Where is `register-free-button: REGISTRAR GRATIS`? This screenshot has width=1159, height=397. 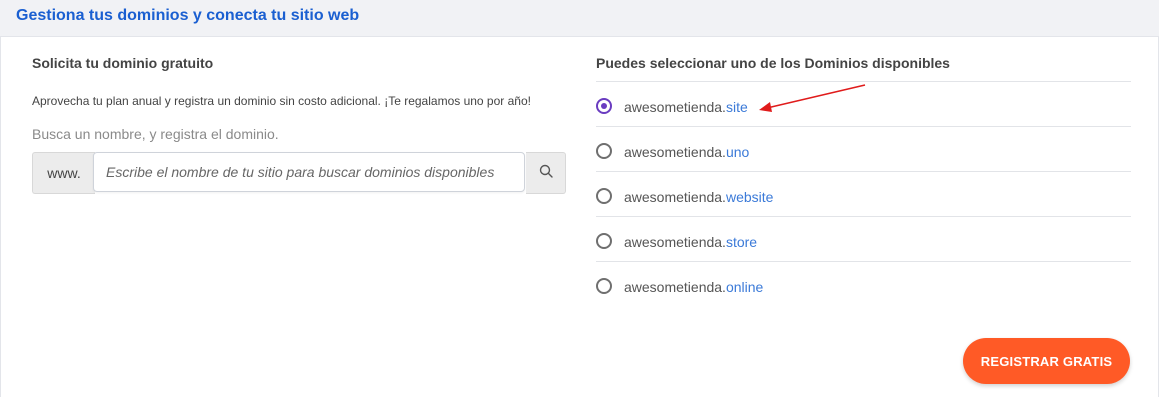
register-free-button: REGISTRAR GRATIS is located at coordinates (1046, 361).